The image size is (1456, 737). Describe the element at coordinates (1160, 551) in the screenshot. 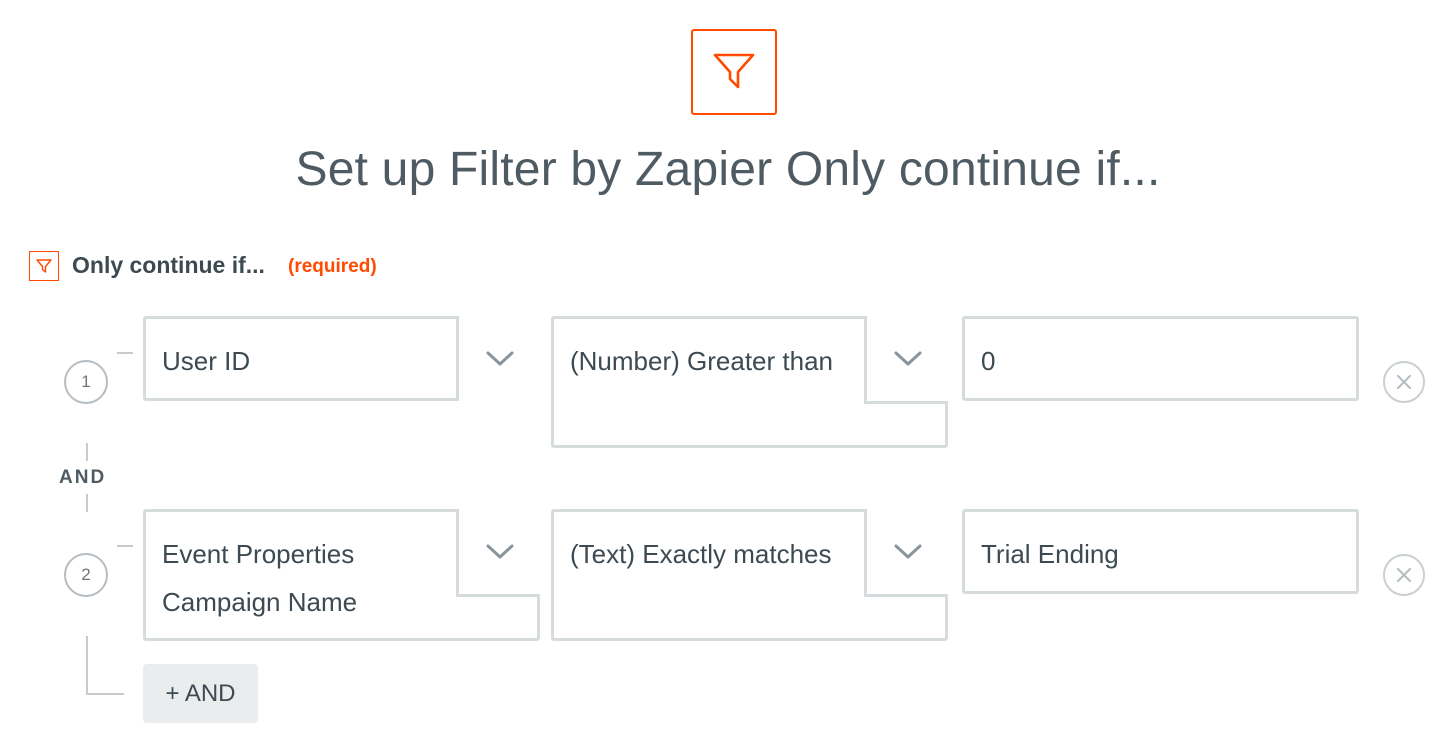

I see `rule-2-value-input: Trial Ending` at that location.